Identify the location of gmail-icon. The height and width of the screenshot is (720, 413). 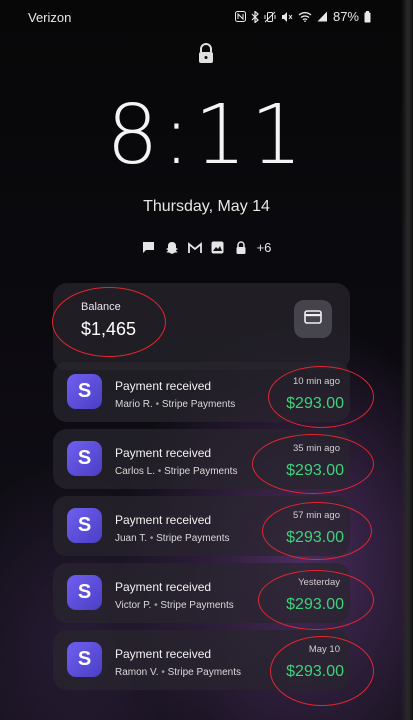
(194, 248).